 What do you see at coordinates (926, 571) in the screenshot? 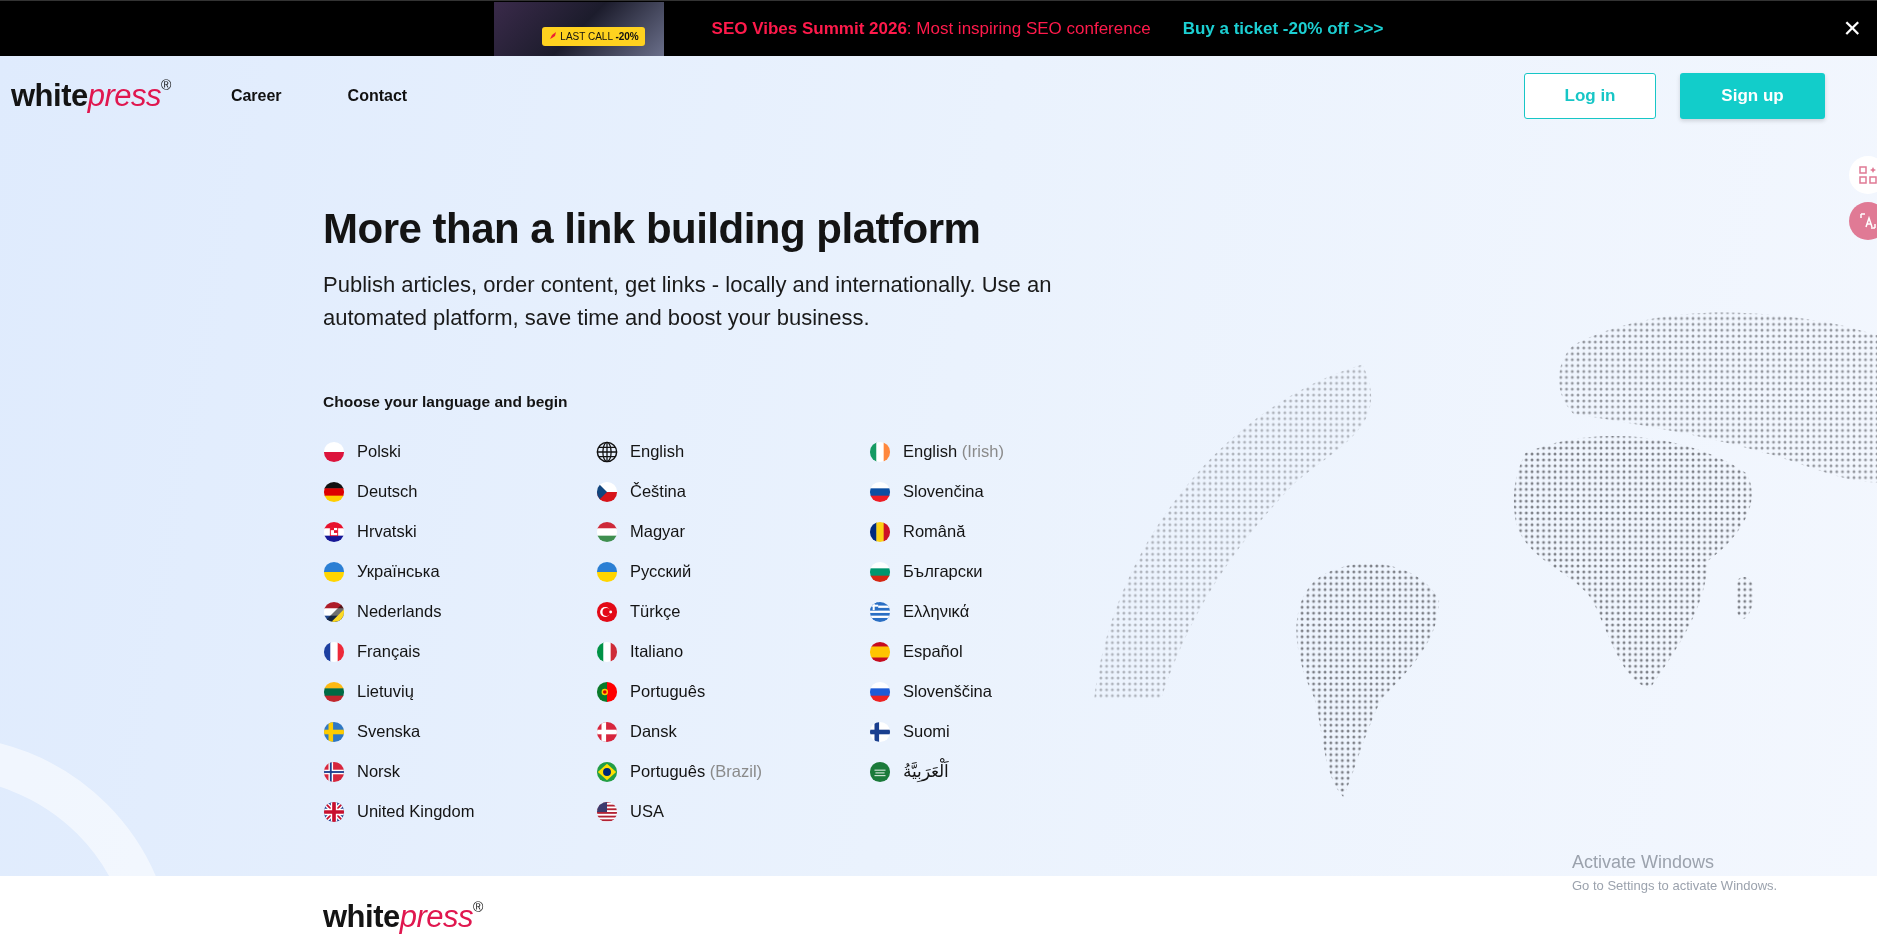
I see `language-link: Български` at bounding box center [926, 571].